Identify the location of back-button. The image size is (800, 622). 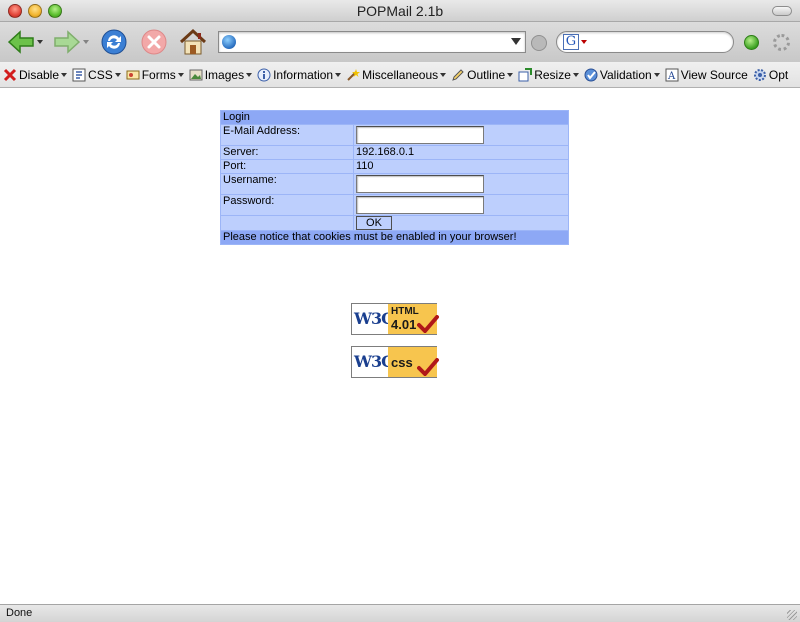
(25, 42).